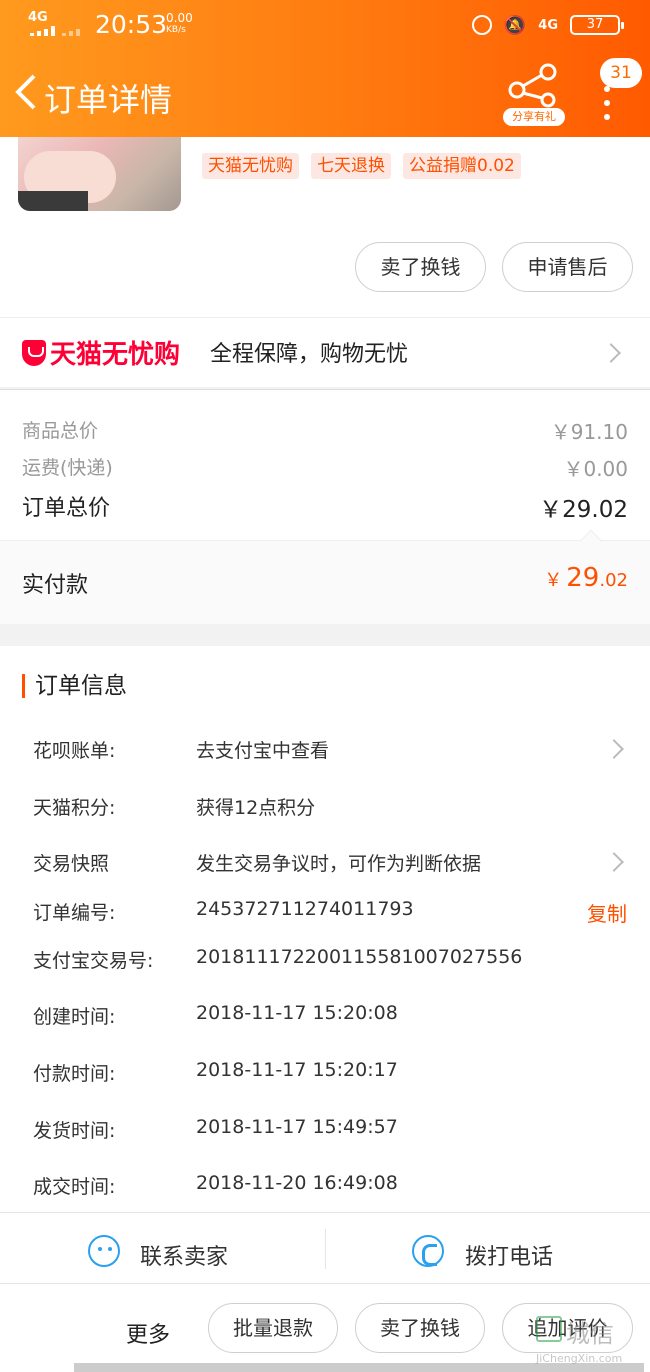 The width and height of the screenshot is (650, 1372). What do you see at coordinates (176, 30) in the screenshot?
I see `network-speed-unit: KB/s` at bounding box center [176, 30].